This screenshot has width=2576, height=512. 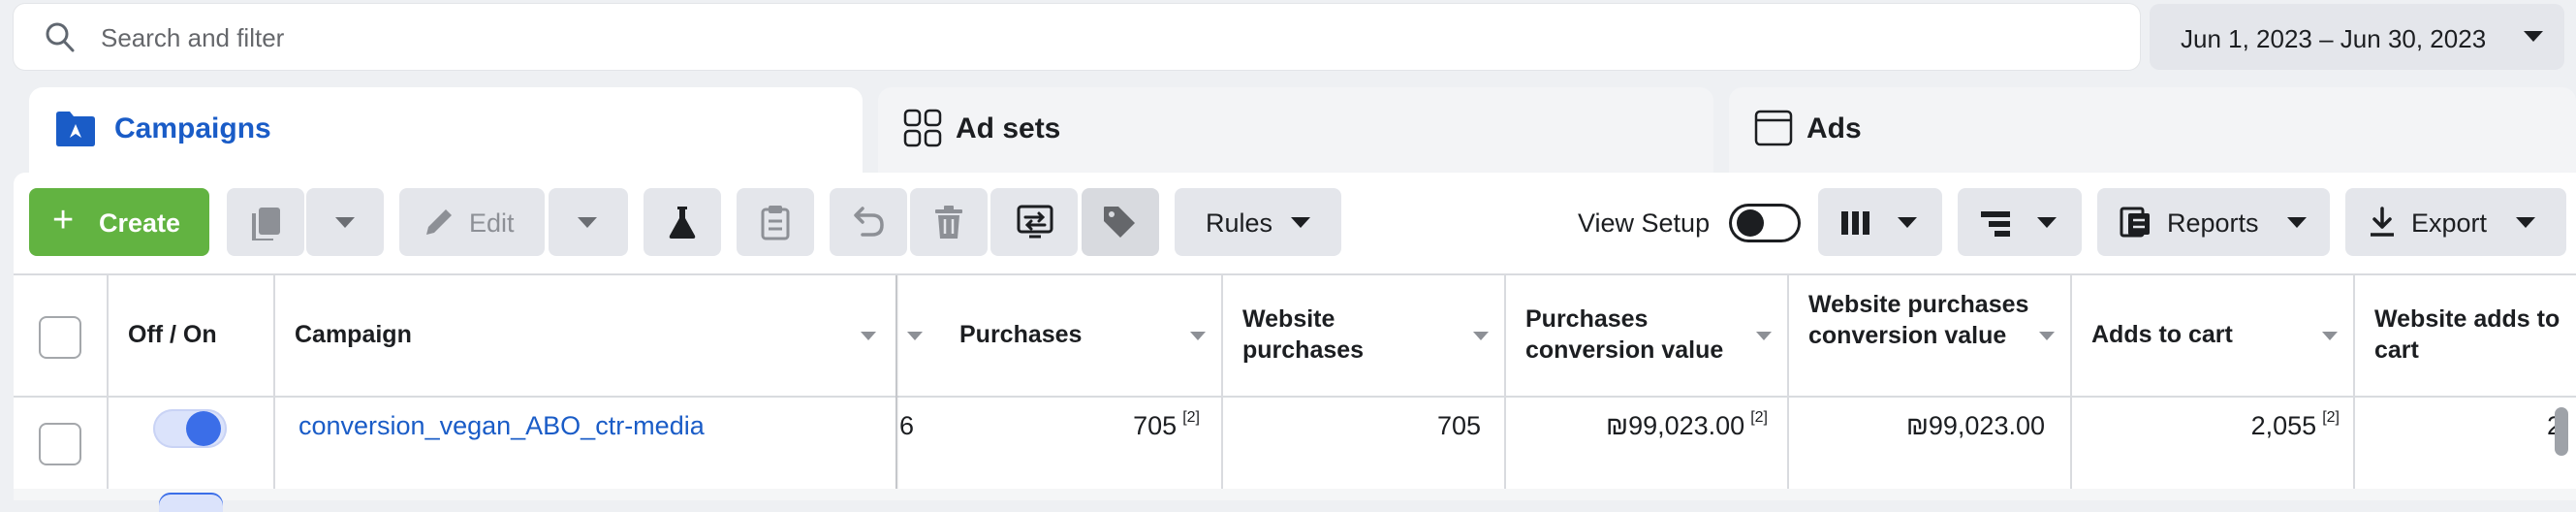 What do you see at coordinates (140, 223) in the screenshot?
I see `create-label: Create` at bounding box center [140, 223].